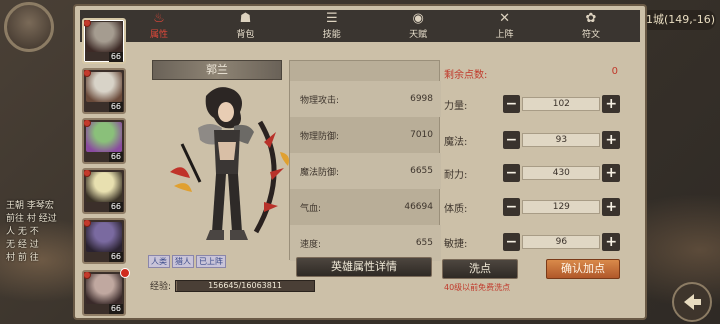 Image resolution: width=720 pixels, height=324 pixels. Describe the element at coordinates (30, 206) in the screenshot. I see `chat-line: 王朝 李琴宏` at that location.